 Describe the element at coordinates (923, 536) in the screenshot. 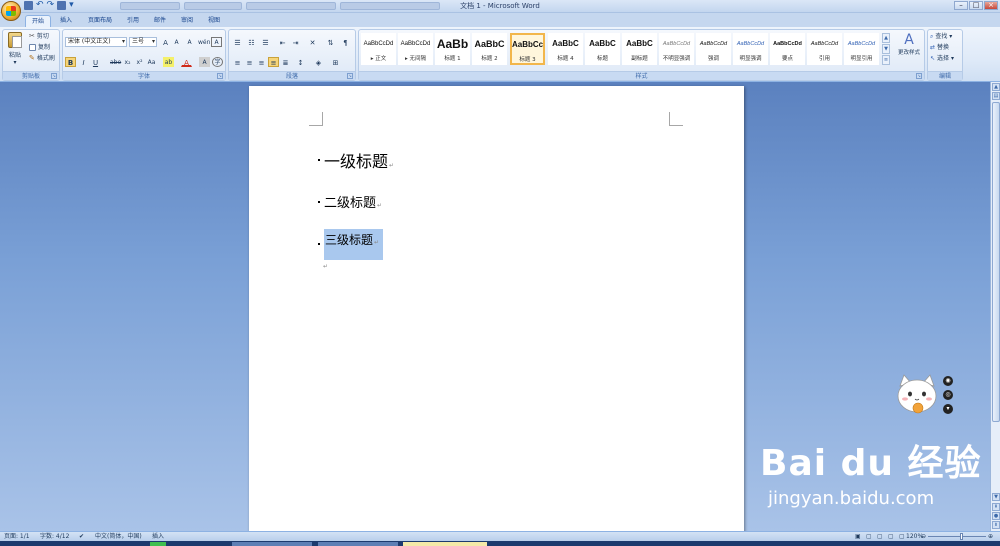

I see `zoom-out-icon: ⊖` at that location.